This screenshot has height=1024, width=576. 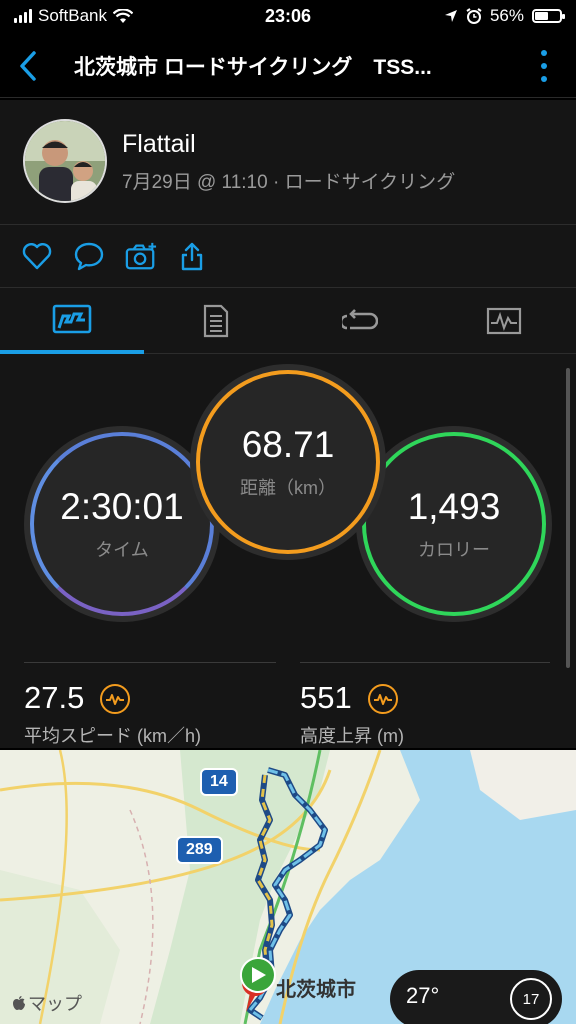 I want to click on laps-icon, so click(x=360, y=319).